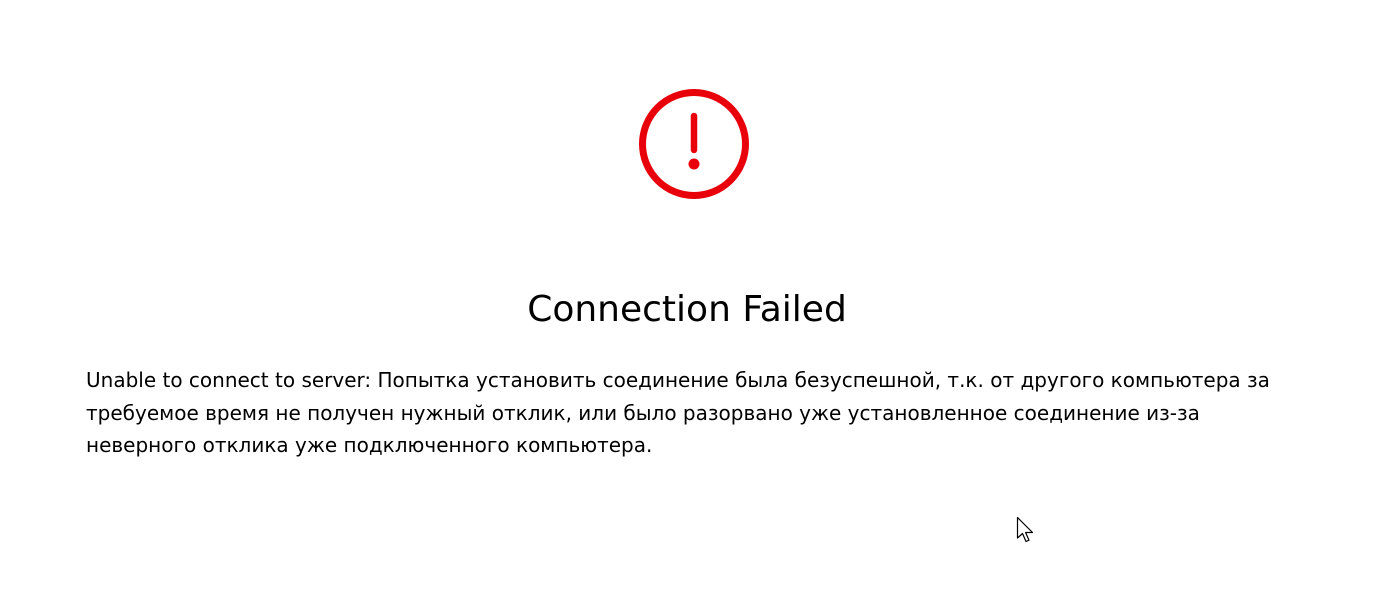 The image size is (1374, 596). I want to click on error-exclamation-icon, so click(694, 144).